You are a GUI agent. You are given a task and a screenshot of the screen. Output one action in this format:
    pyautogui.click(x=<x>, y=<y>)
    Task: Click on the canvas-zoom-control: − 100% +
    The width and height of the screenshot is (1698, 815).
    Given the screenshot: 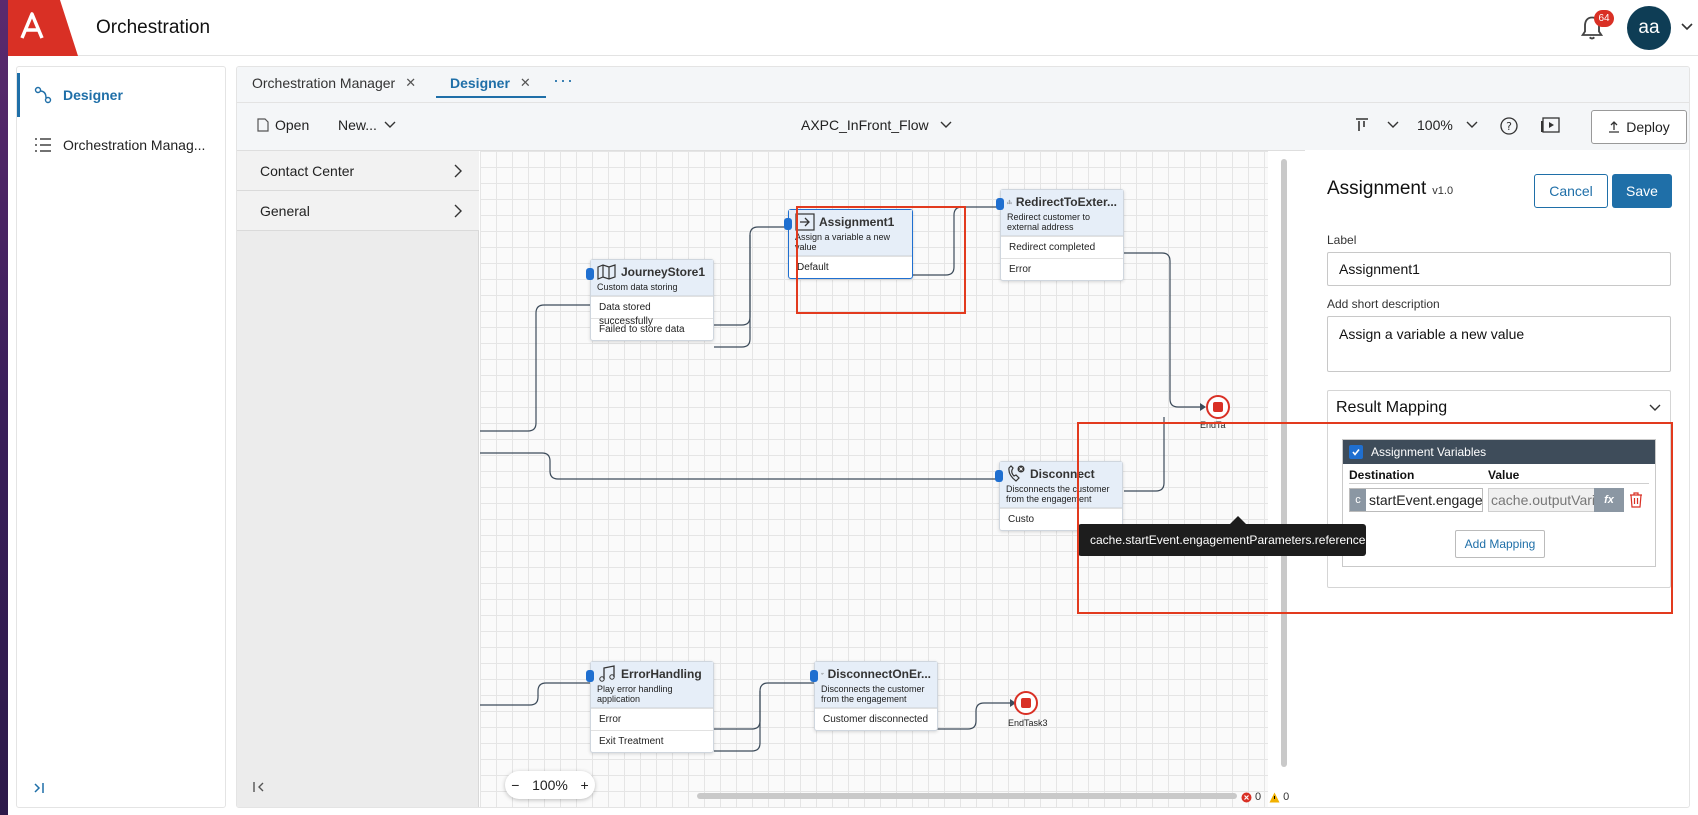 What is the action you would take?
    pyautogui.click(x=550, y=785)
    